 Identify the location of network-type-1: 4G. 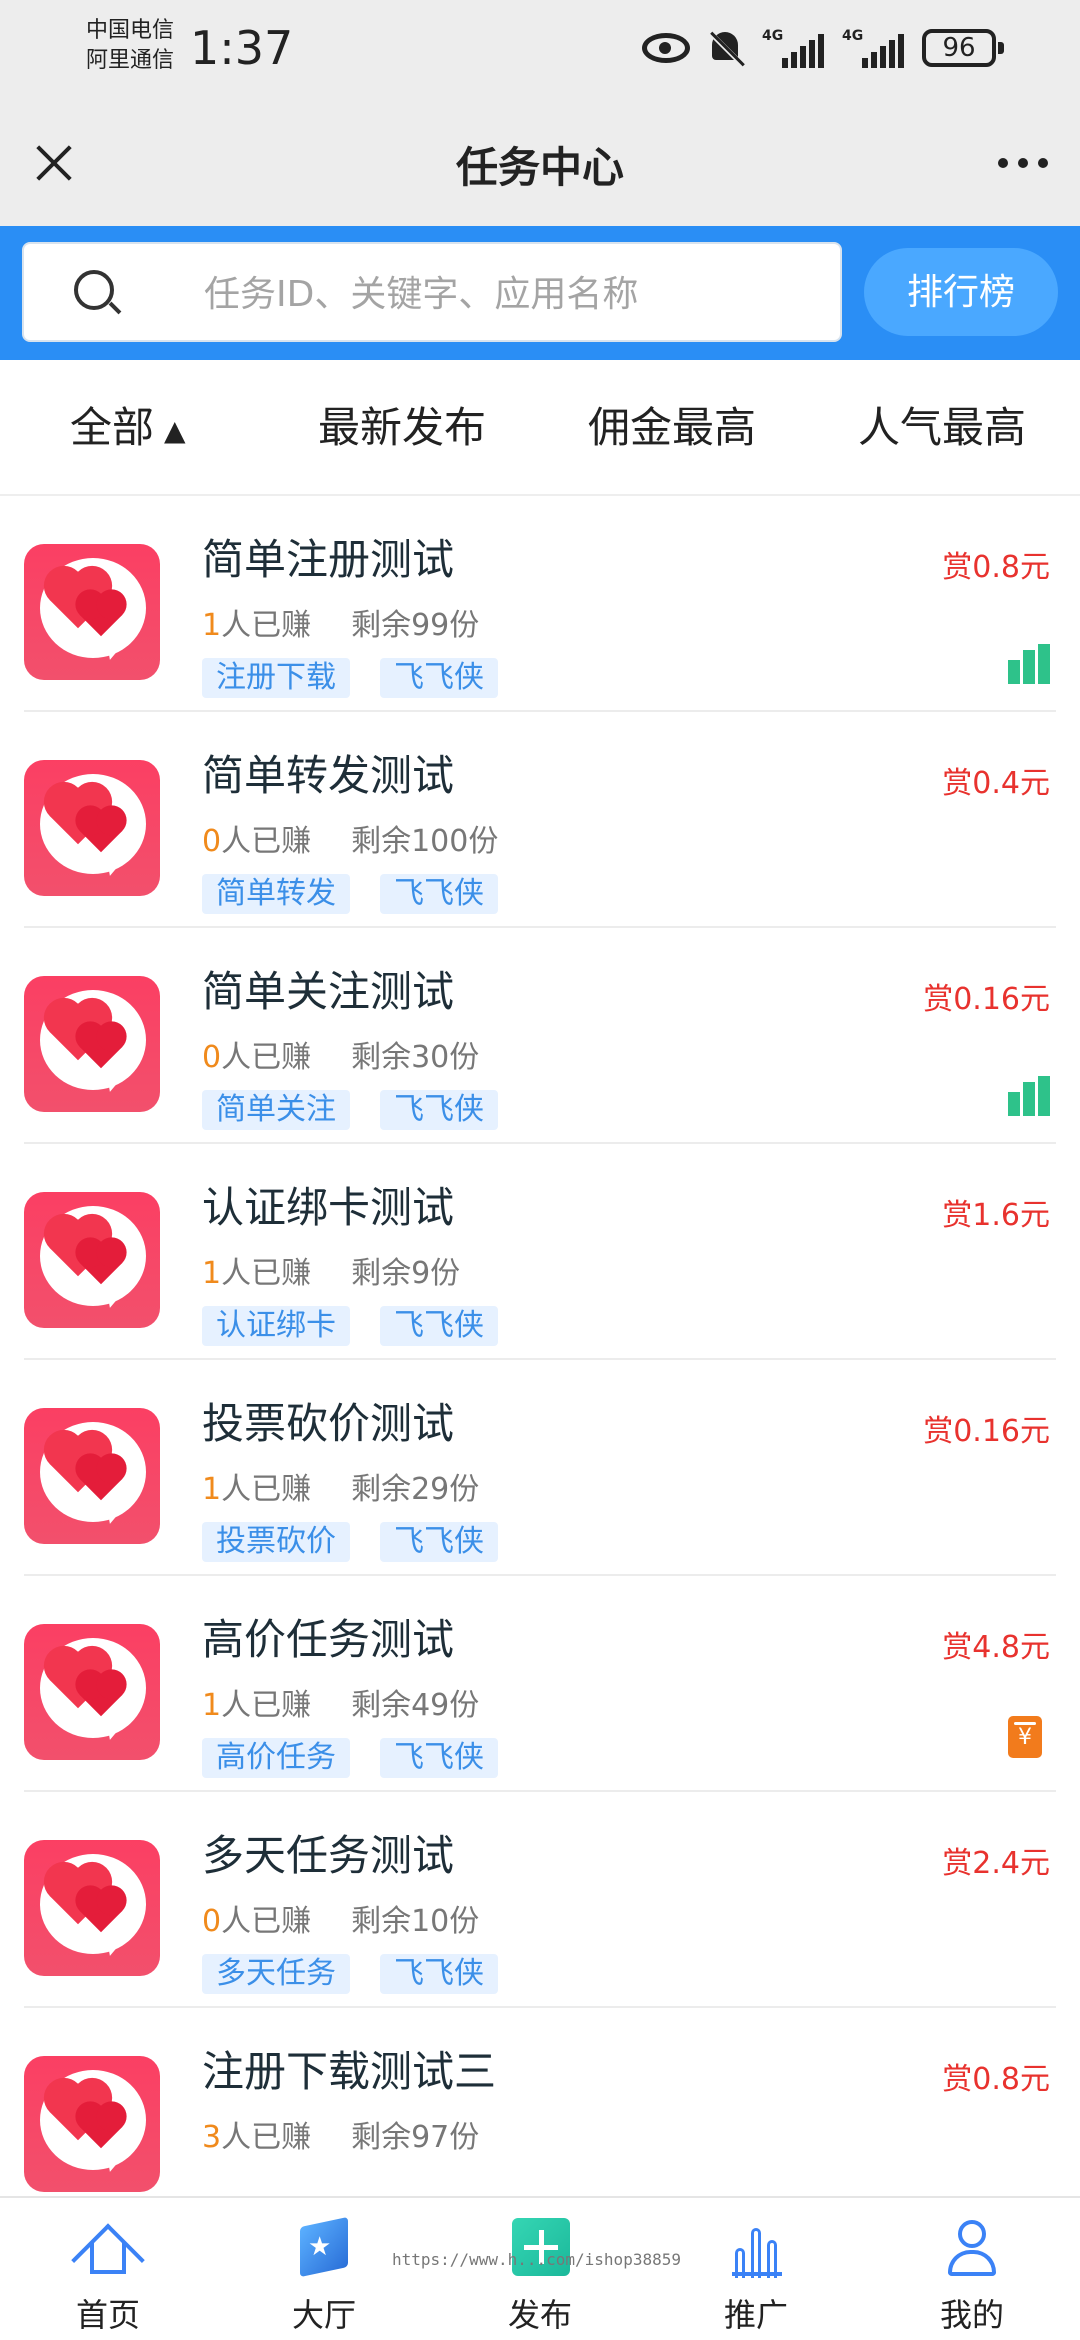
(773, 36).